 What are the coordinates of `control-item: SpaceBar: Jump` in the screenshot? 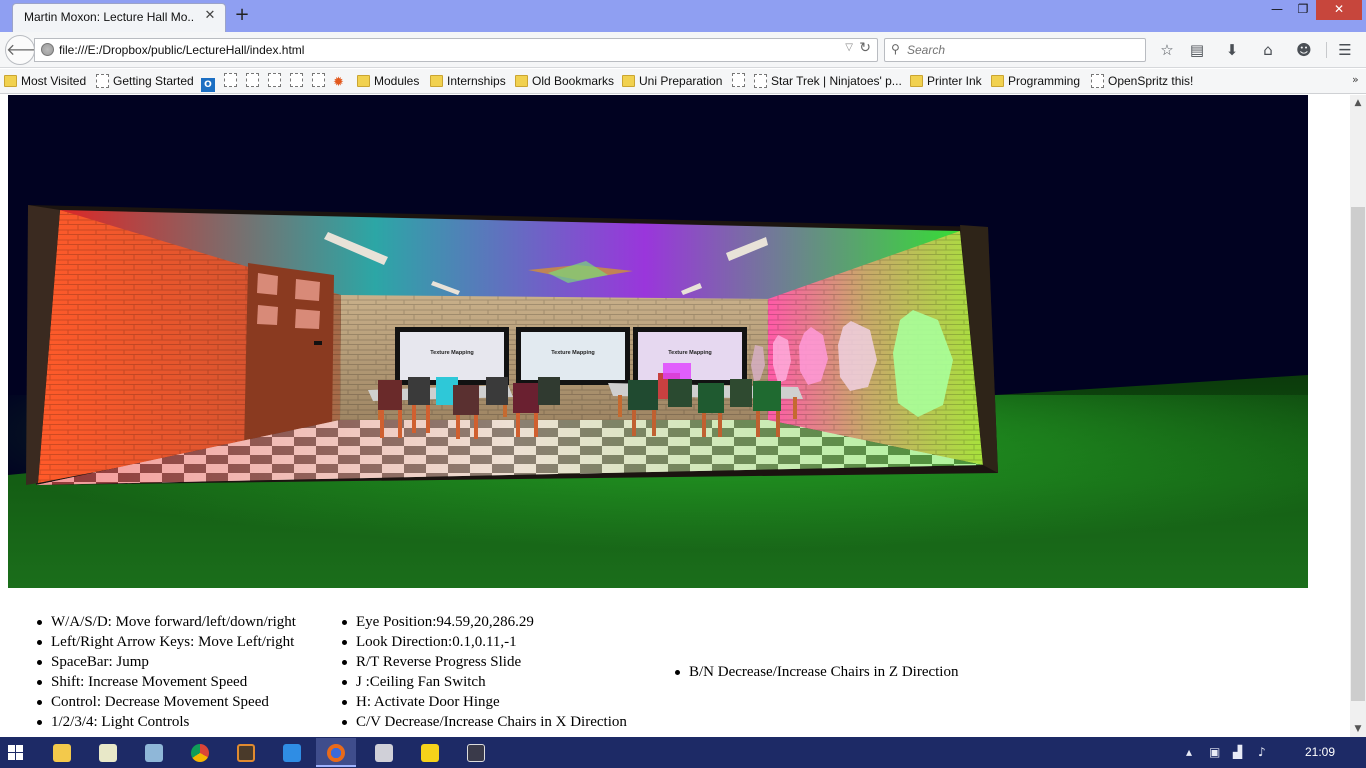 It's located at (166, 662).